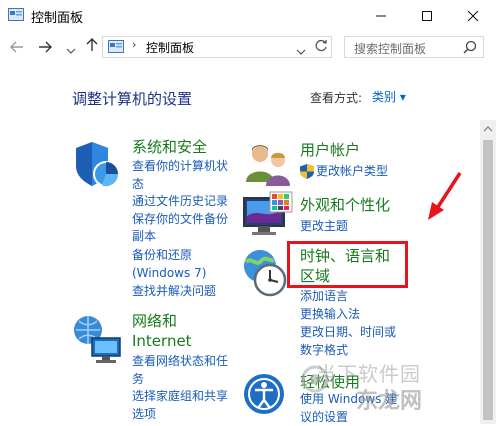  I want to click on breadcrumb-control-panel: 控制面板, so click(170, 47).